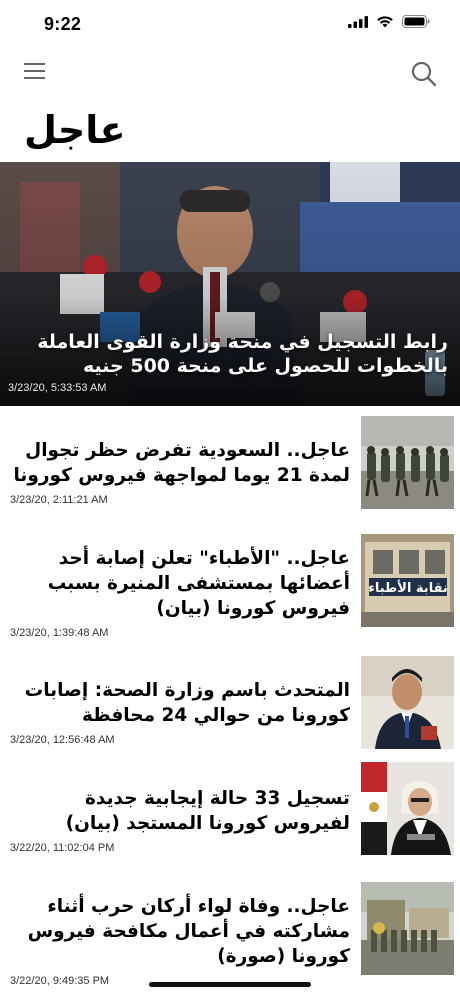  I want to click on article-thumbnail: نقابة الأطباء, so click(407, 580).